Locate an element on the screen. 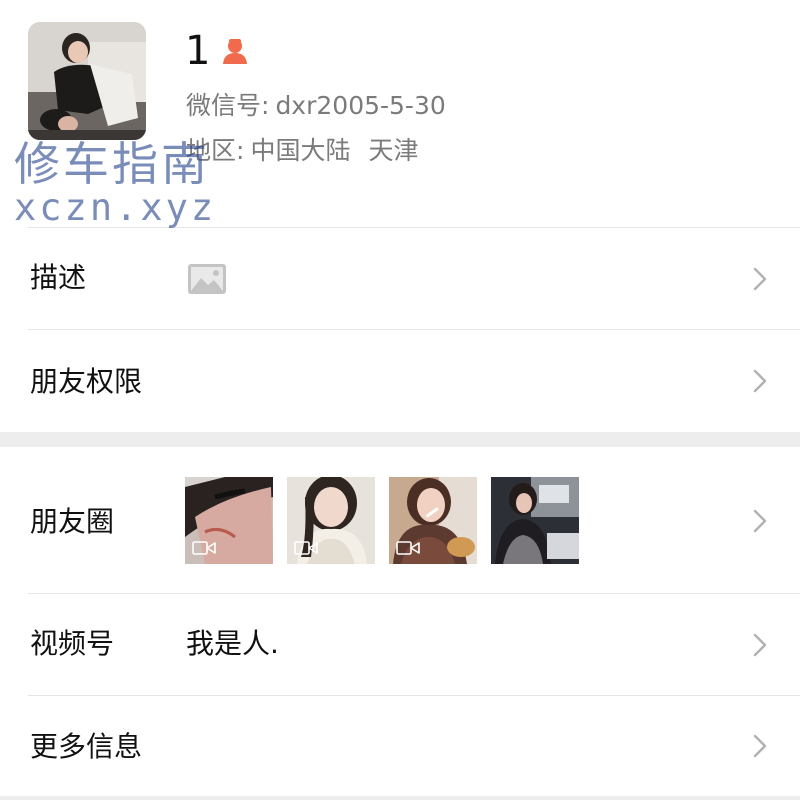  female-user-icon is located at coordinates (235, 51).